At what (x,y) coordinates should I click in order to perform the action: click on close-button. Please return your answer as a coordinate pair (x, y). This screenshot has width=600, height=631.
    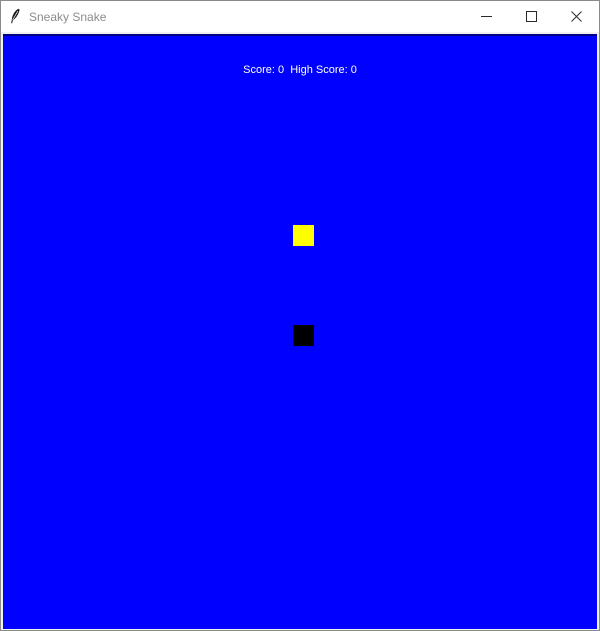
    Looking at the image, I should click on (576, 16).